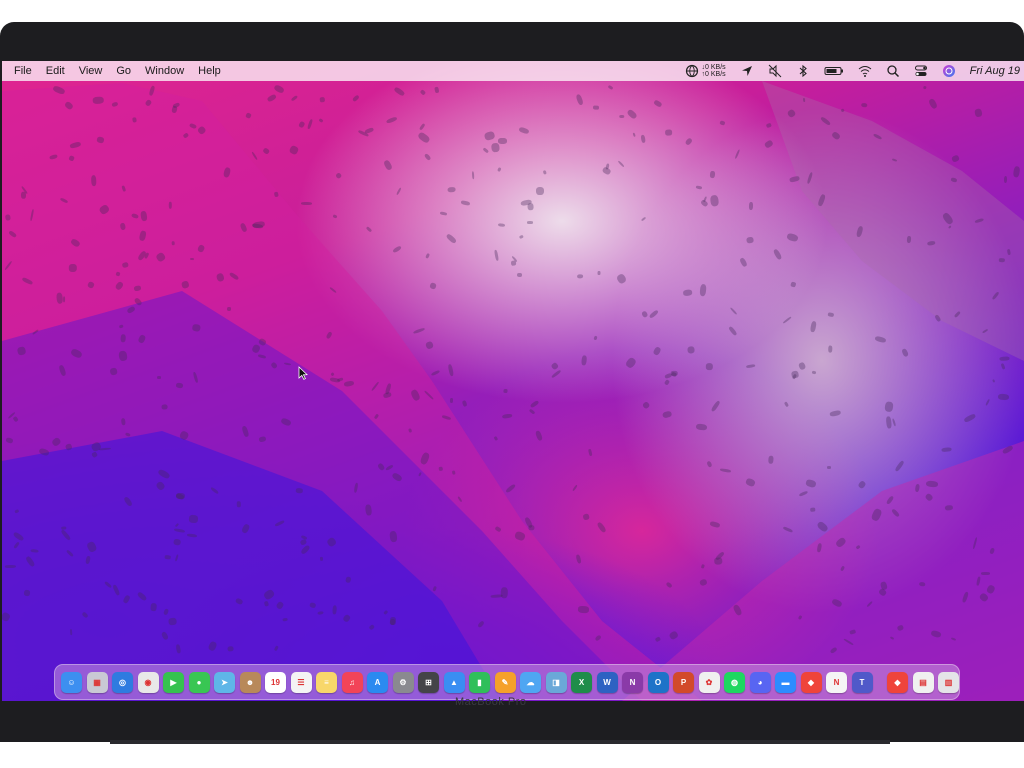  What do you see at coordinates (747, 71) in the screenshot?
I see `location-icon` at bounding box center [747, 71].